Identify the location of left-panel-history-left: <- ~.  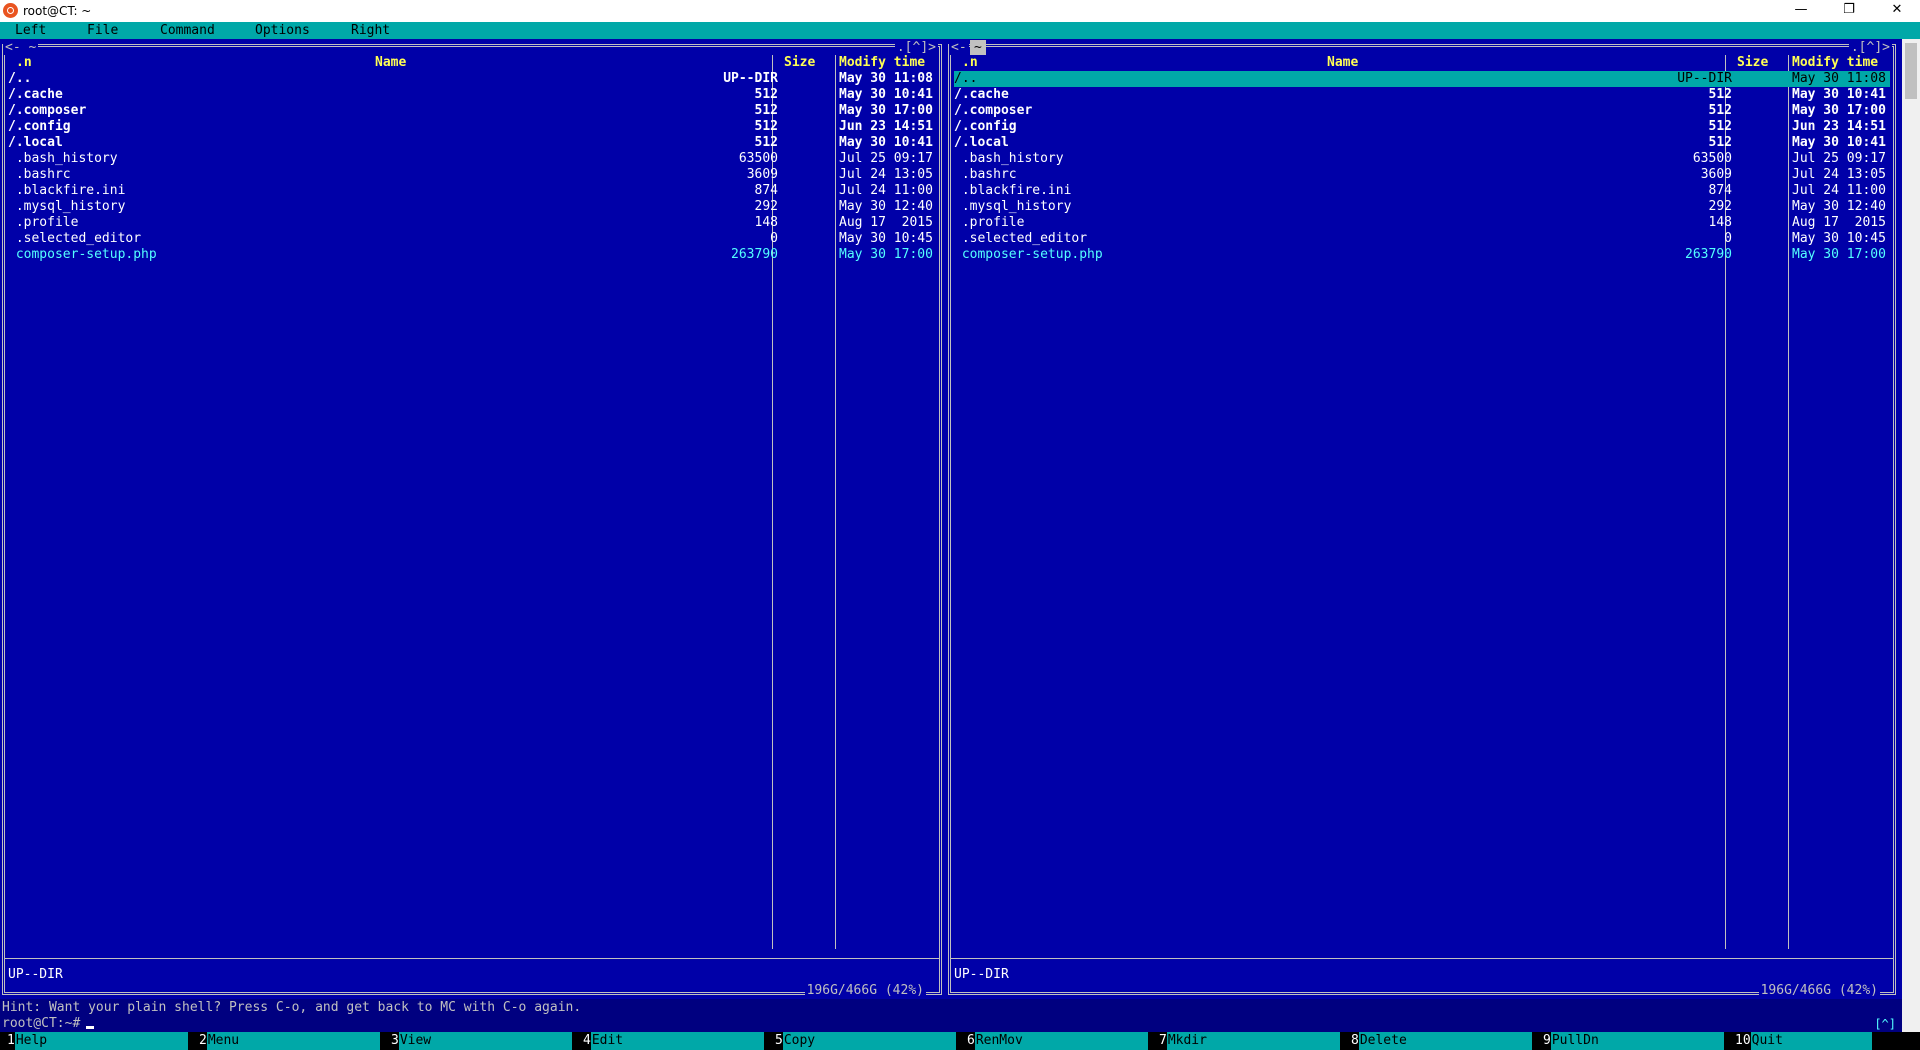
(21, 47).